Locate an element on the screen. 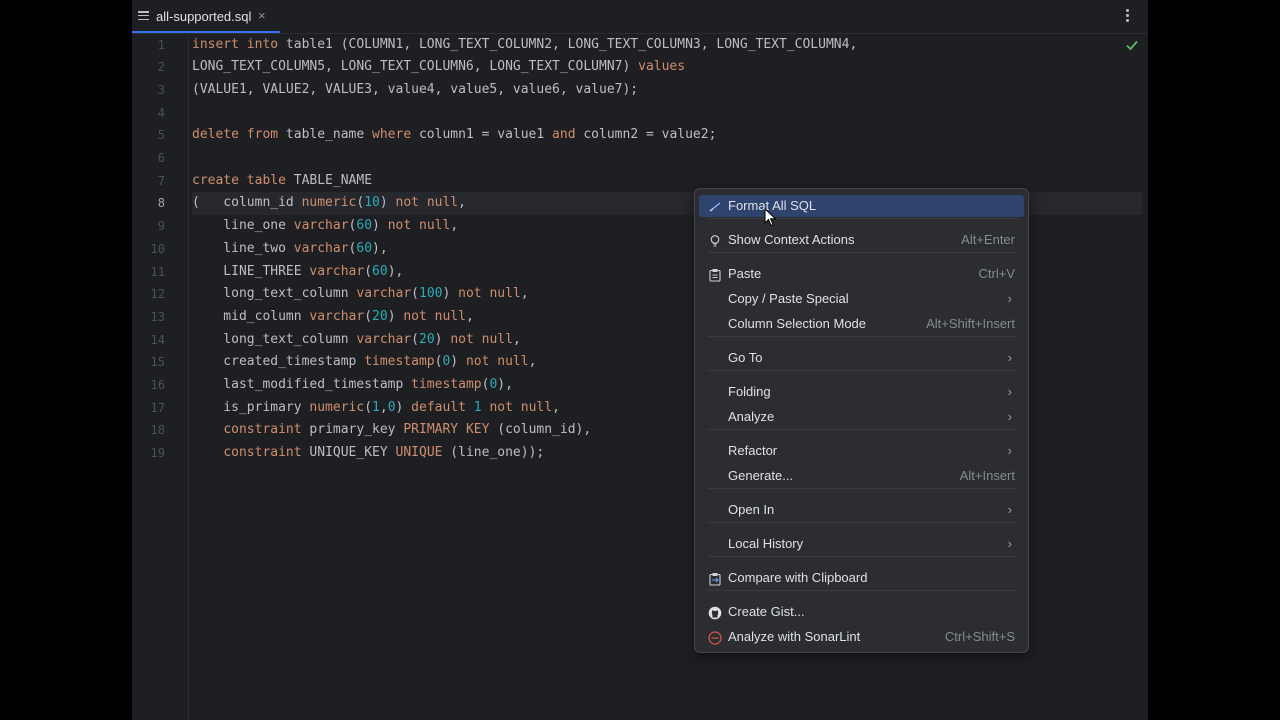  sql-identifier: primary_key is located at coordinates (352, 430).